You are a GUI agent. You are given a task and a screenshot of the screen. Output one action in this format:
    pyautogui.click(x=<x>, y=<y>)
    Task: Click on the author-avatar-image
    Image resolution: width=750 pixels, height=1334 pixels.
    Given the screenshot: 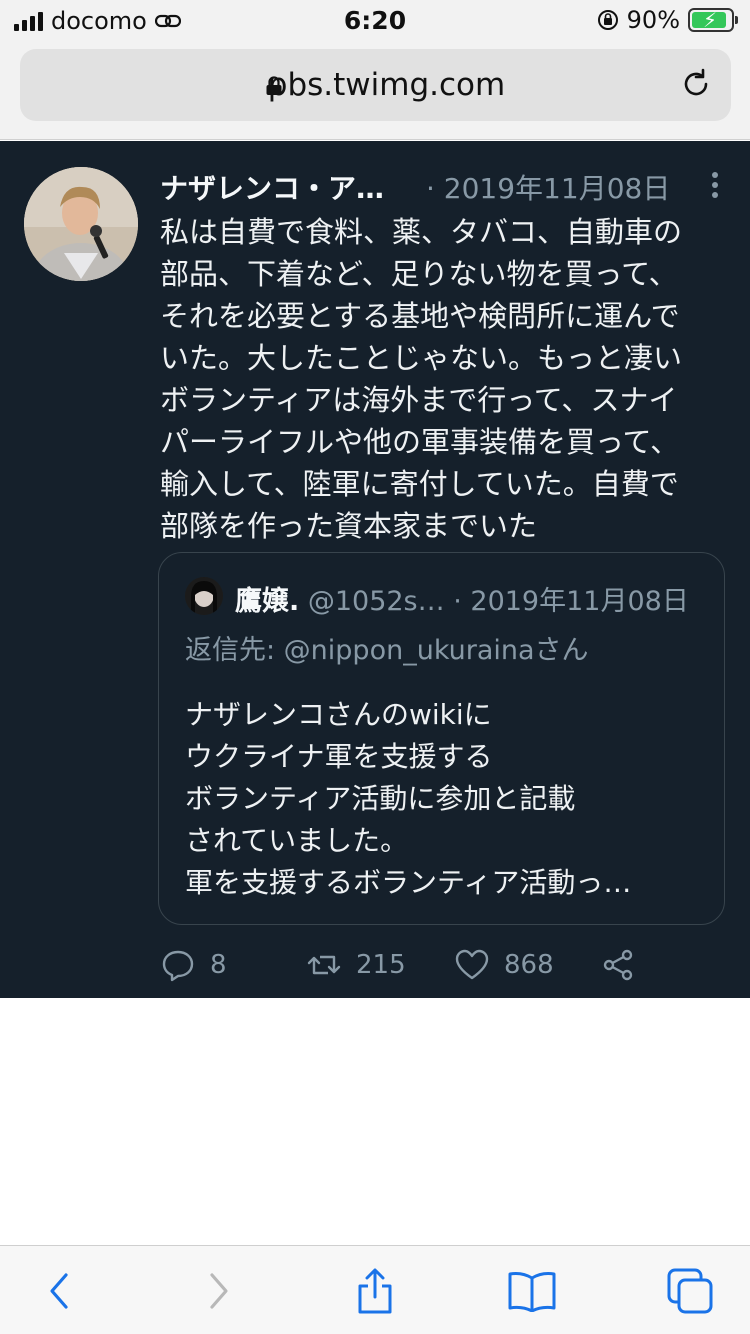 What is the action you would take?
    pyautogui.click(x=81, y=224)
    